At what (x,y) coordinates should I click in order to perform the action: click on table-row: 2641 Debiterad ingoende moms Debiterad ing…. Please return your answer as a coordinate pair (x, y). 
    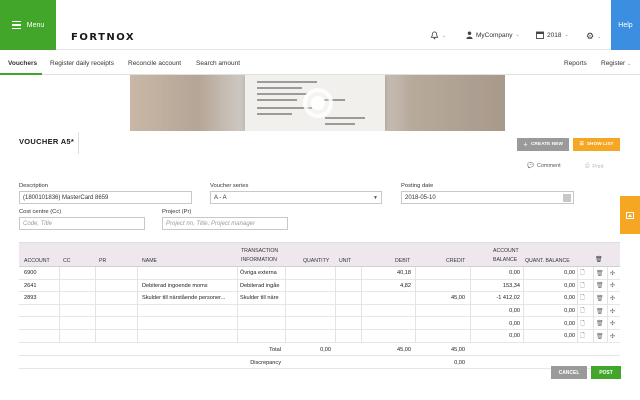
    Looking at the image, I should click on (319, 286).